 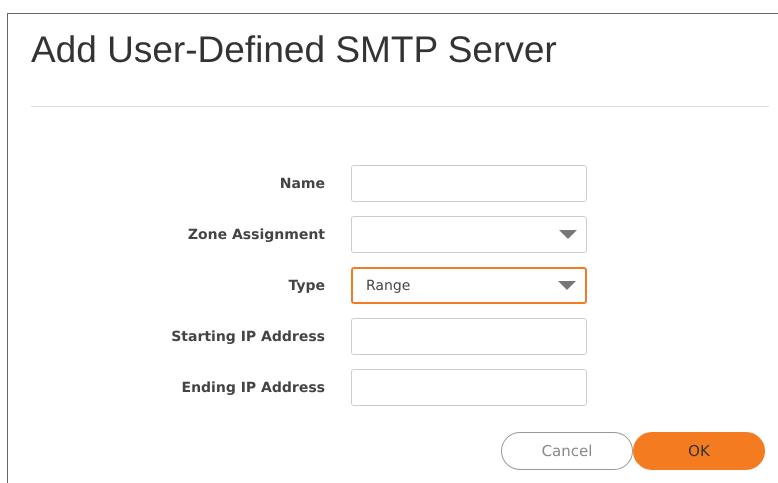 I want to click on dropdown-field: Range, so click(x=469, y=285).